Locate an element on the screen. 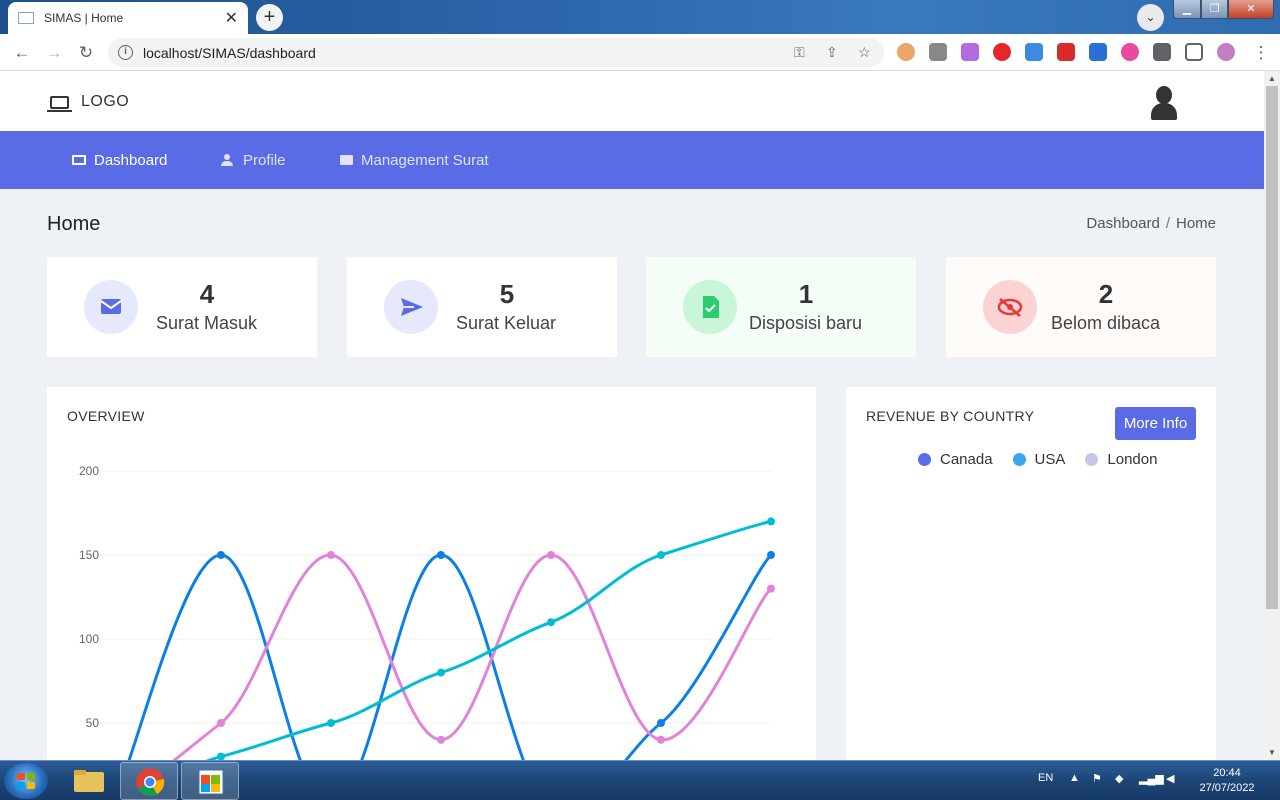  legend-label: USA is located at coordinates (1050, 459).